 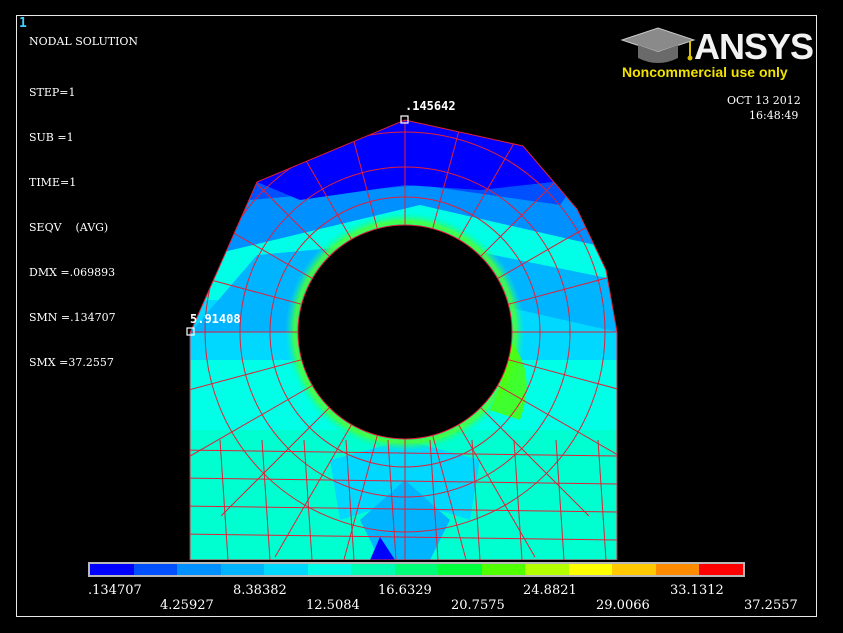 I want to click on left-node-value: 5.91408, so click(x=215, y=319).